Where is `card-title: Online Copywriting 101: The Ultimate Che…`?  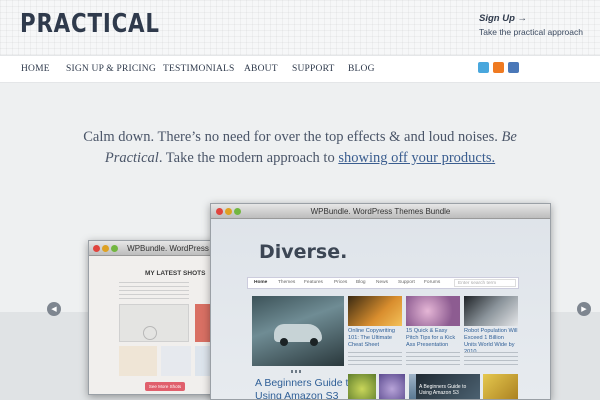
card-title: Online Copywriting 101: The Ultimate Che… is located at coordinates (375, 338).